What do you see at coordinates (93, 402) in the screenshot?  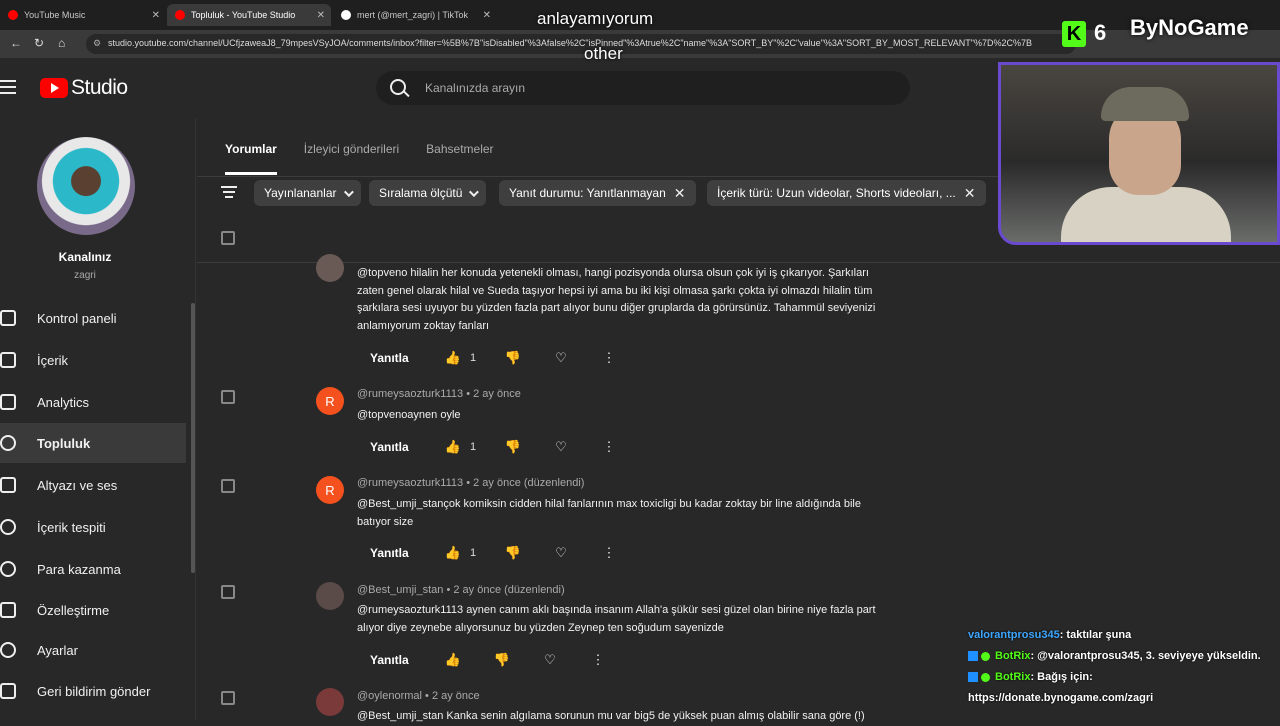 I see `sidebar-item-analytics: Analytics` at bounding box center [93, 402].